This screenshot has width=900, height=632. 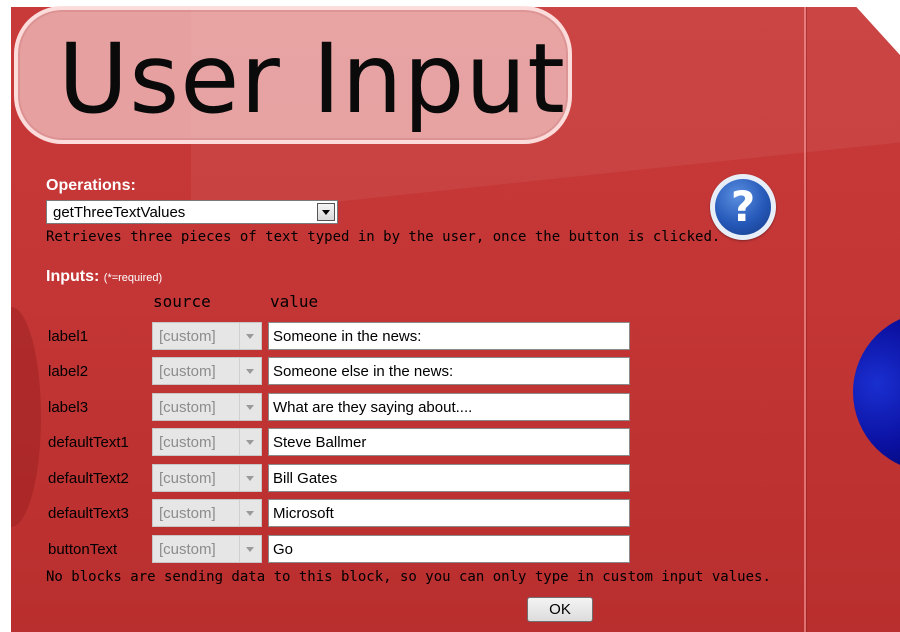 I want to click on title-banner: User Input, so click(x=293, y=75).